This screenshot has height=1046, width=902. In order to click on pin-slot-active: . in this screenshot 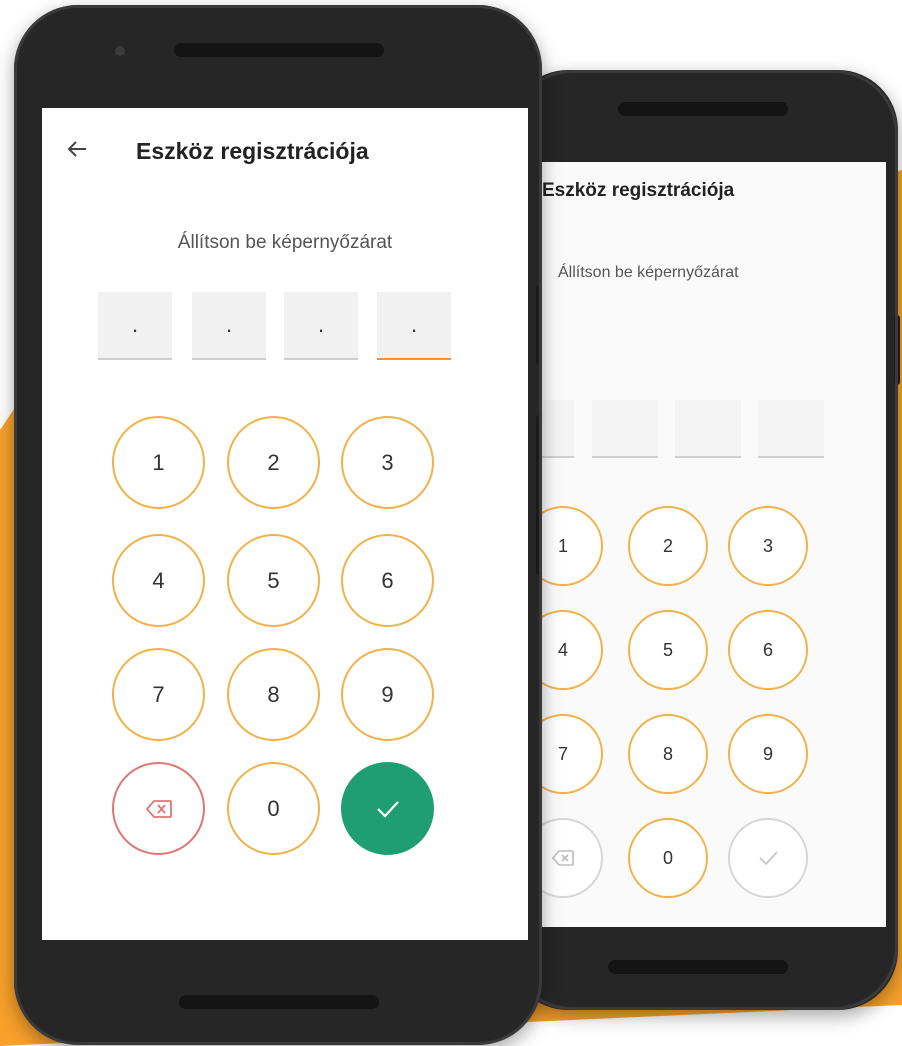, I will do `click(414, 326)`.